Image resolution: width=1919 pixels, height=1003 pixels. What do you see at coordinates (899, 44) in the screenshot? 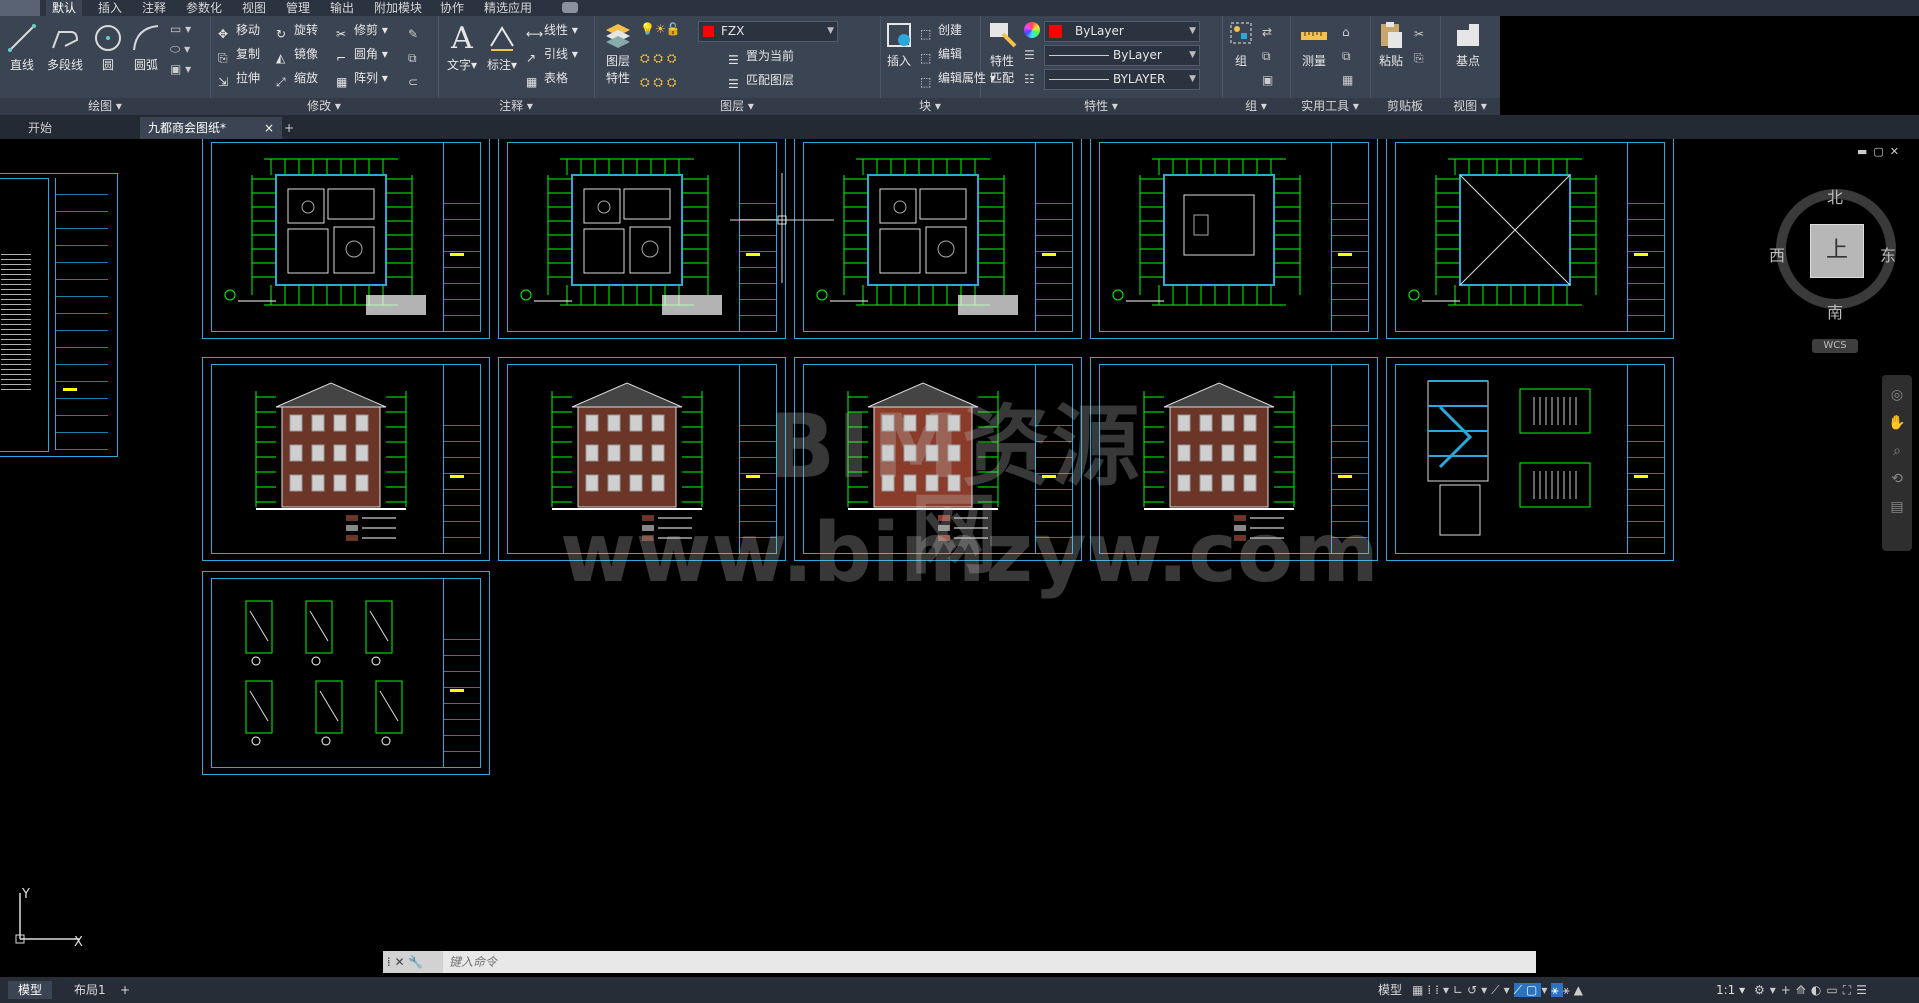
I see `insert-block-button: 插入` at bounding box center [899, 44].